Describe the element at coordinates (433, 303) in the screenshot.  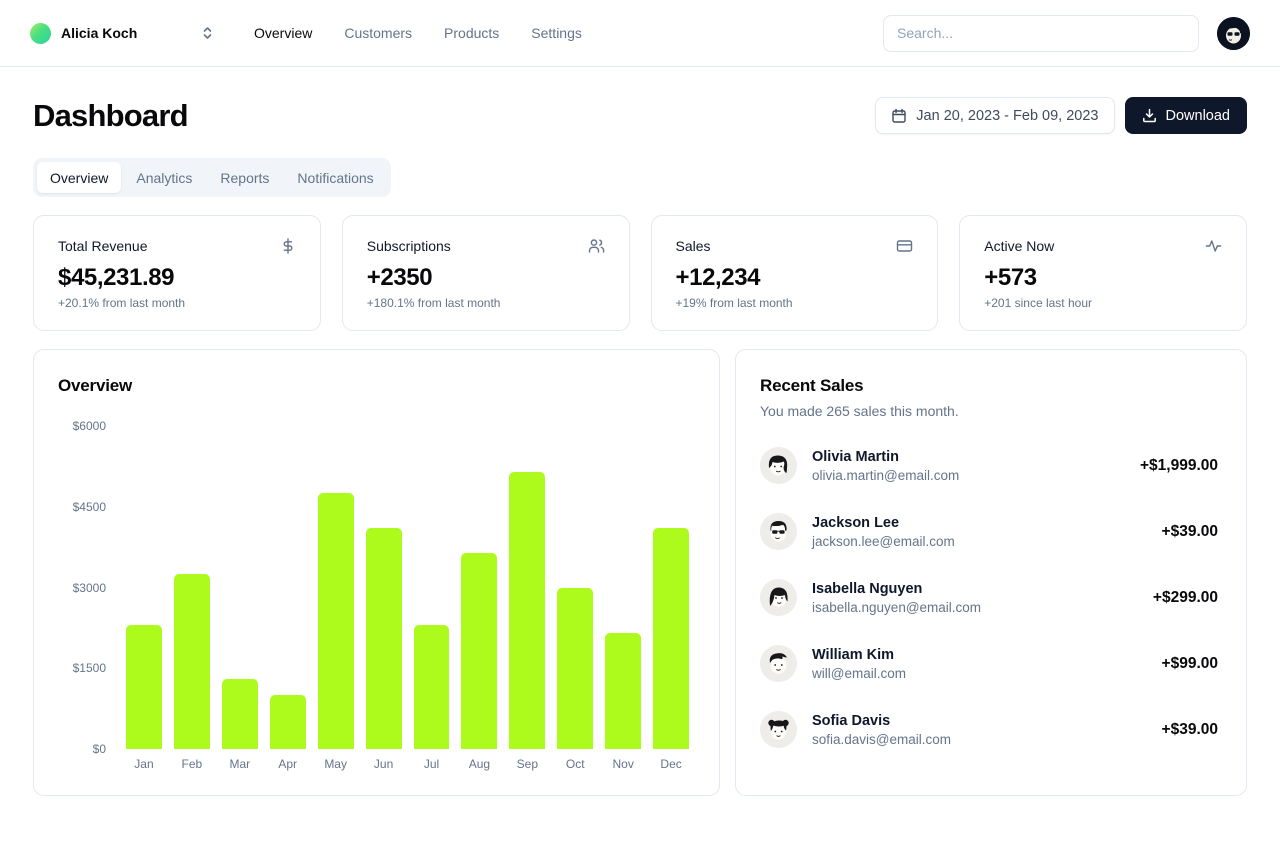
I see `stat-change: +180.1% from last month` at that location.